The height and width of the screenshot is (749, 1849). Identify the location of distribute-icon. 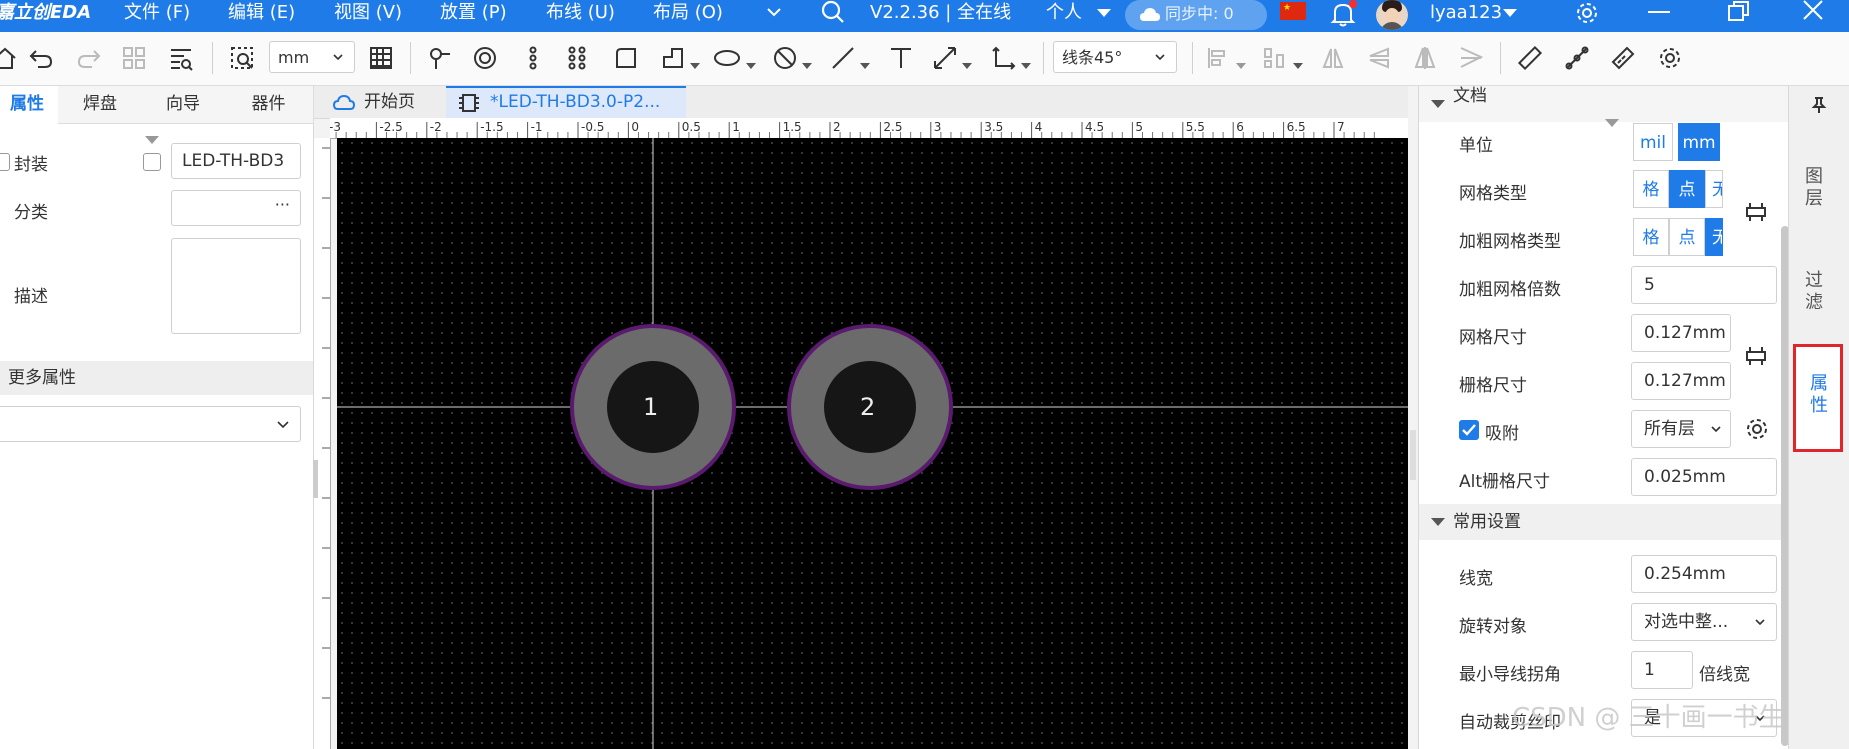
(1275, 58).